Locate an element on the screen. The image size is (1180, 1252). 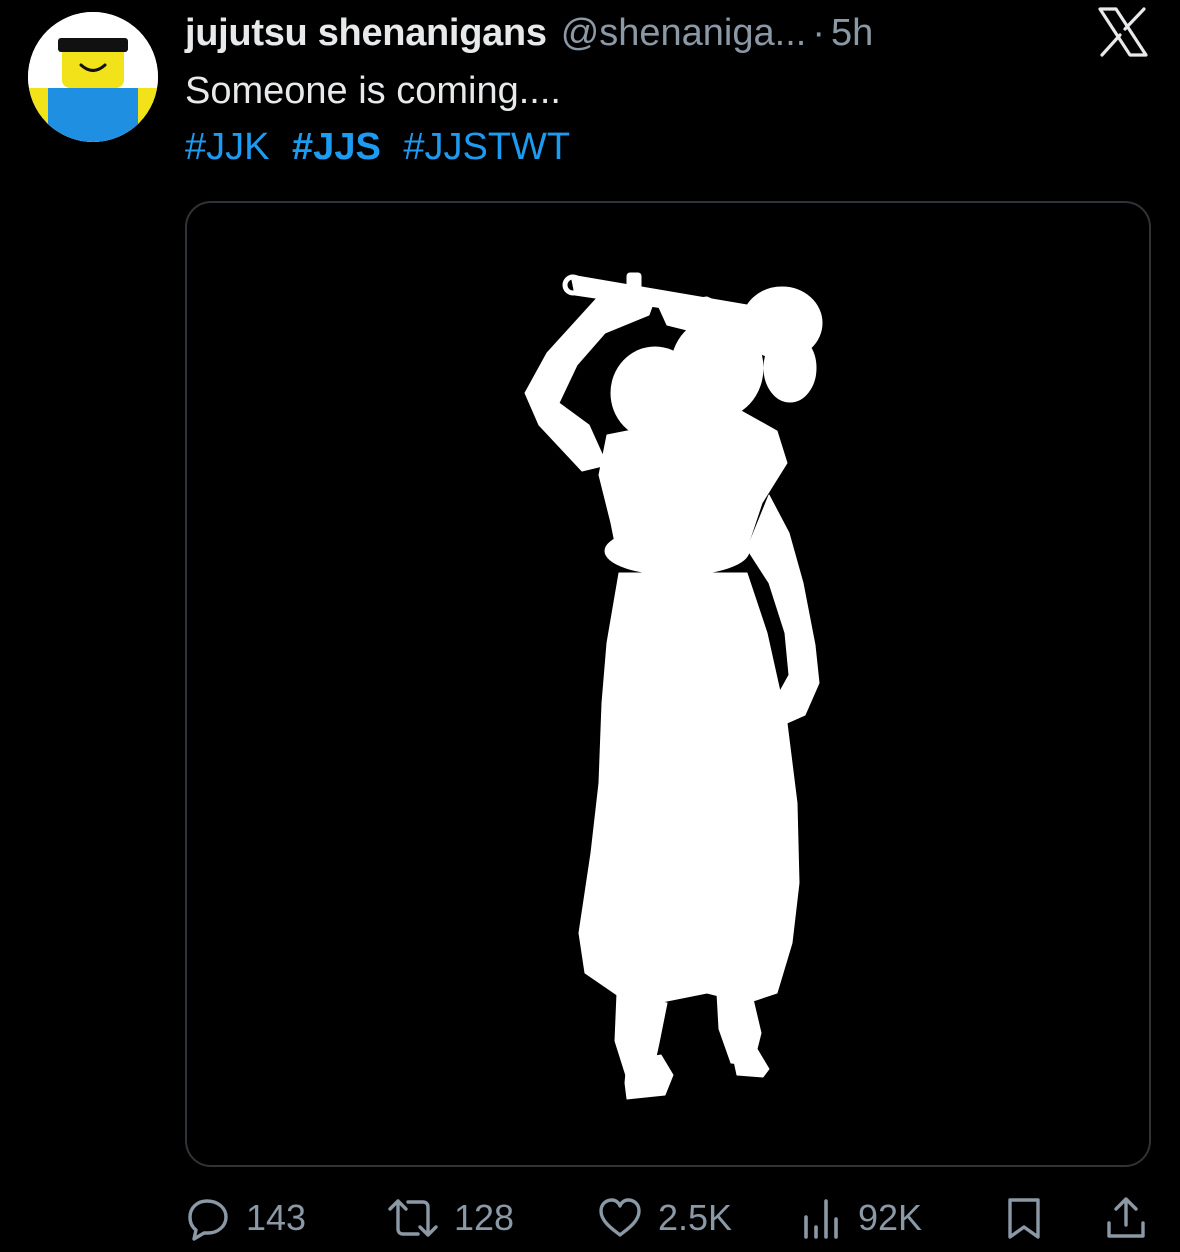
views-button: 92K is located at coordinates (861, 1218).